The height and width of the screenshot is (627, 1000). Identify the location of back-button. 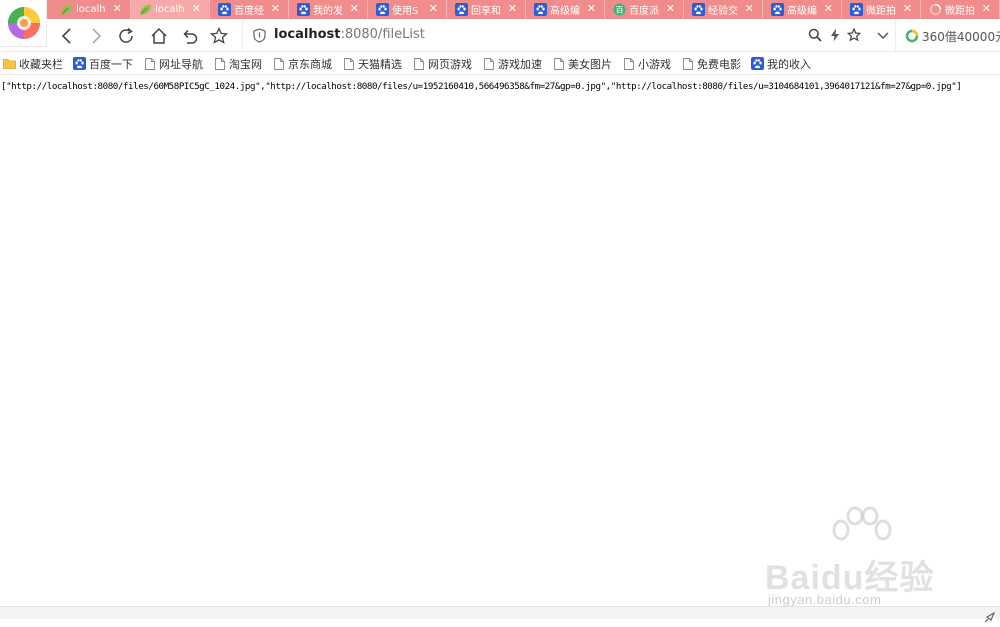
(67, 36).